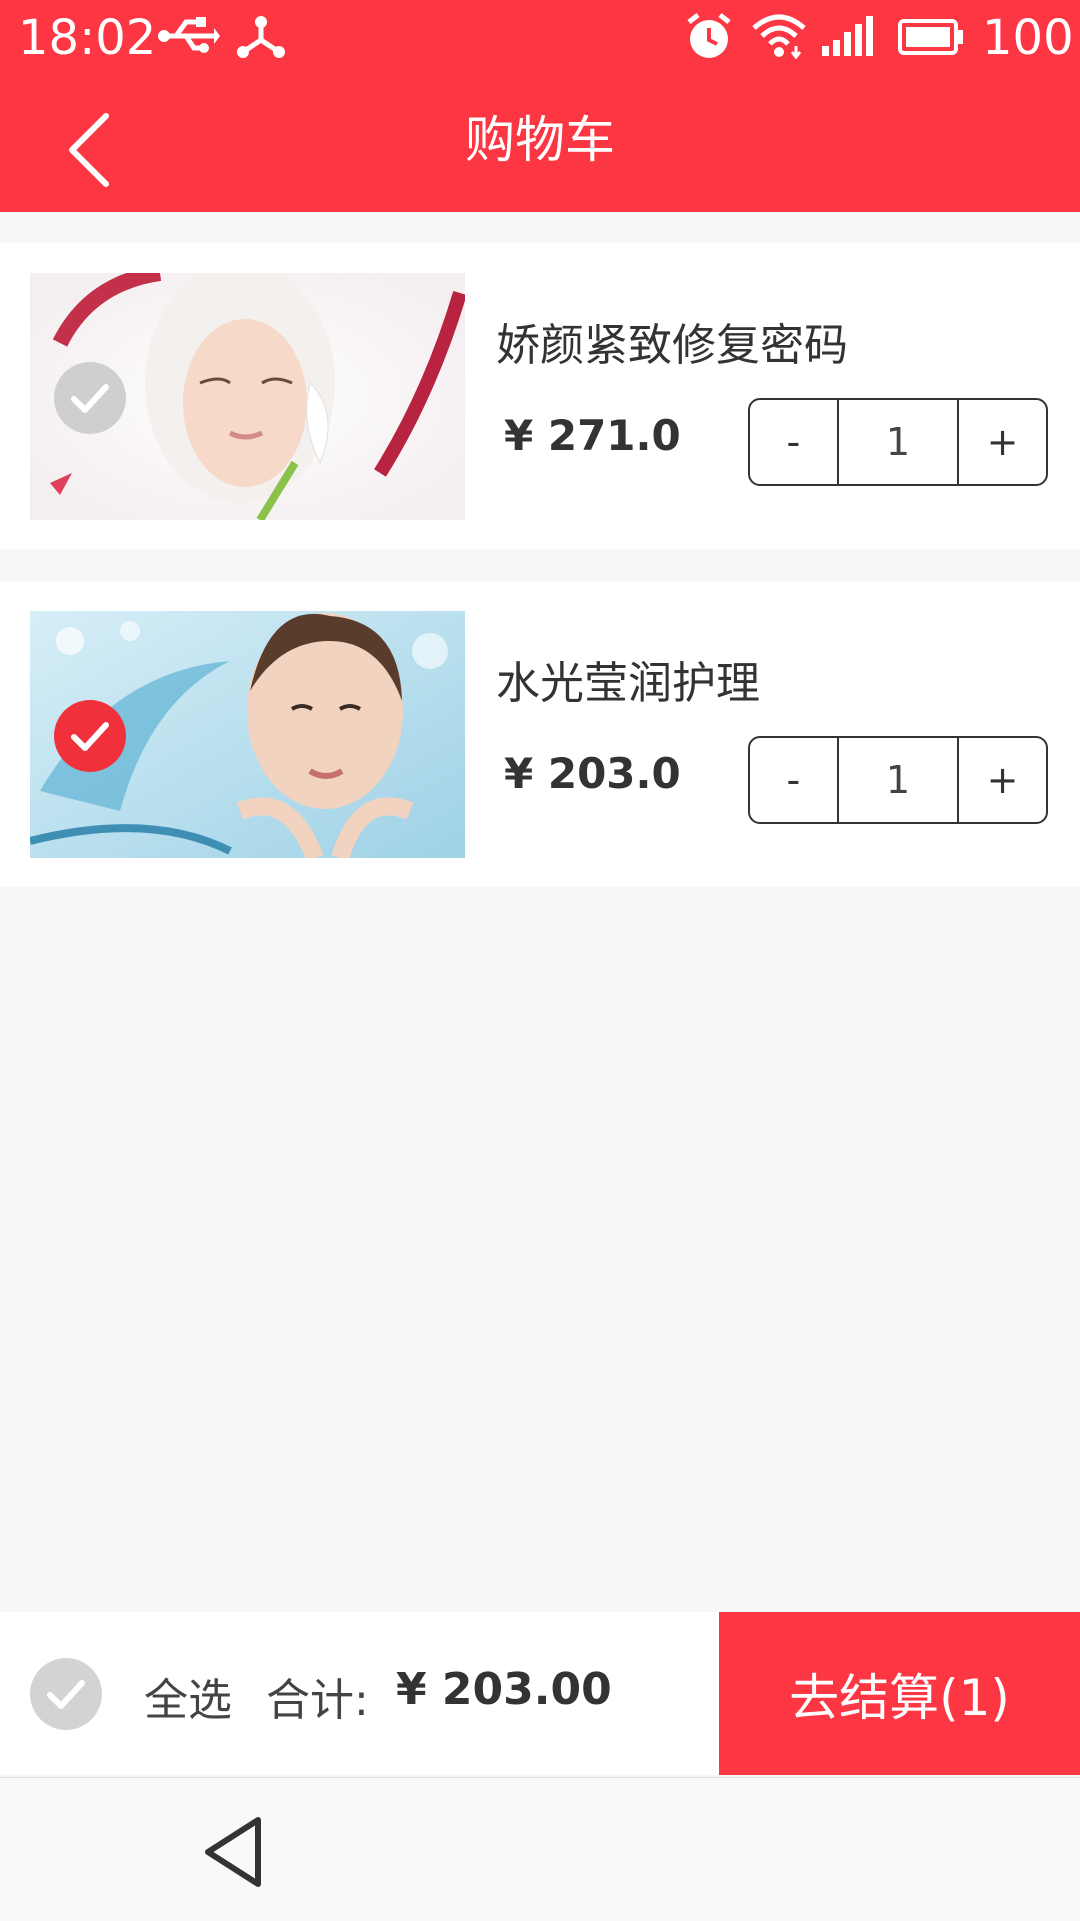  Describe the element at coordinates (540, 39) in the screenshot. I see `status-bar: 18:02 100` at that location.